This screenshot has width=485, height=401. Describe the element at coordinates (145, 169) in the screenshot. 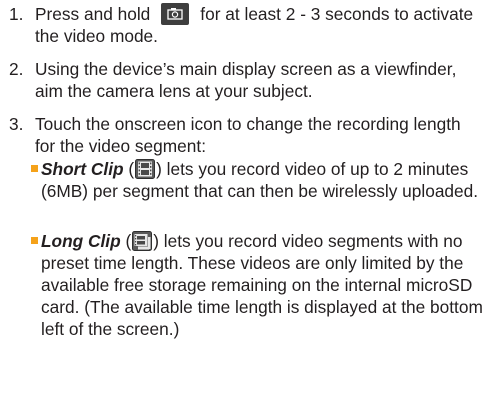

I see `short-clip-icon` at that location.